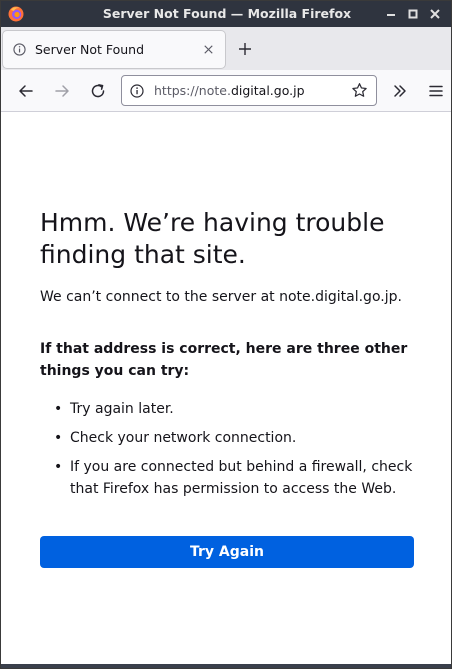 The width and height of the screenshot is (452, 669). Describe the element at coordinates (98, 91) in the screenshot. I see `reload-icon` at that location.